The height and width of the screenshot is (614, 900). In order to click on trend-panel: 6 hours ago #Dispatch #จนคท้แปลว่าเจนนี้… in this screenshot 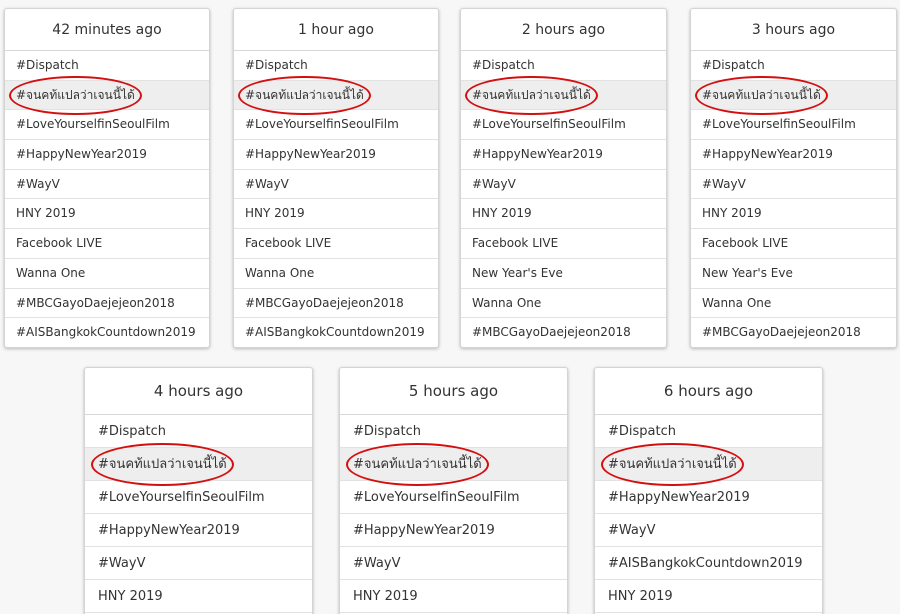, I will do `click(708, 490)`.